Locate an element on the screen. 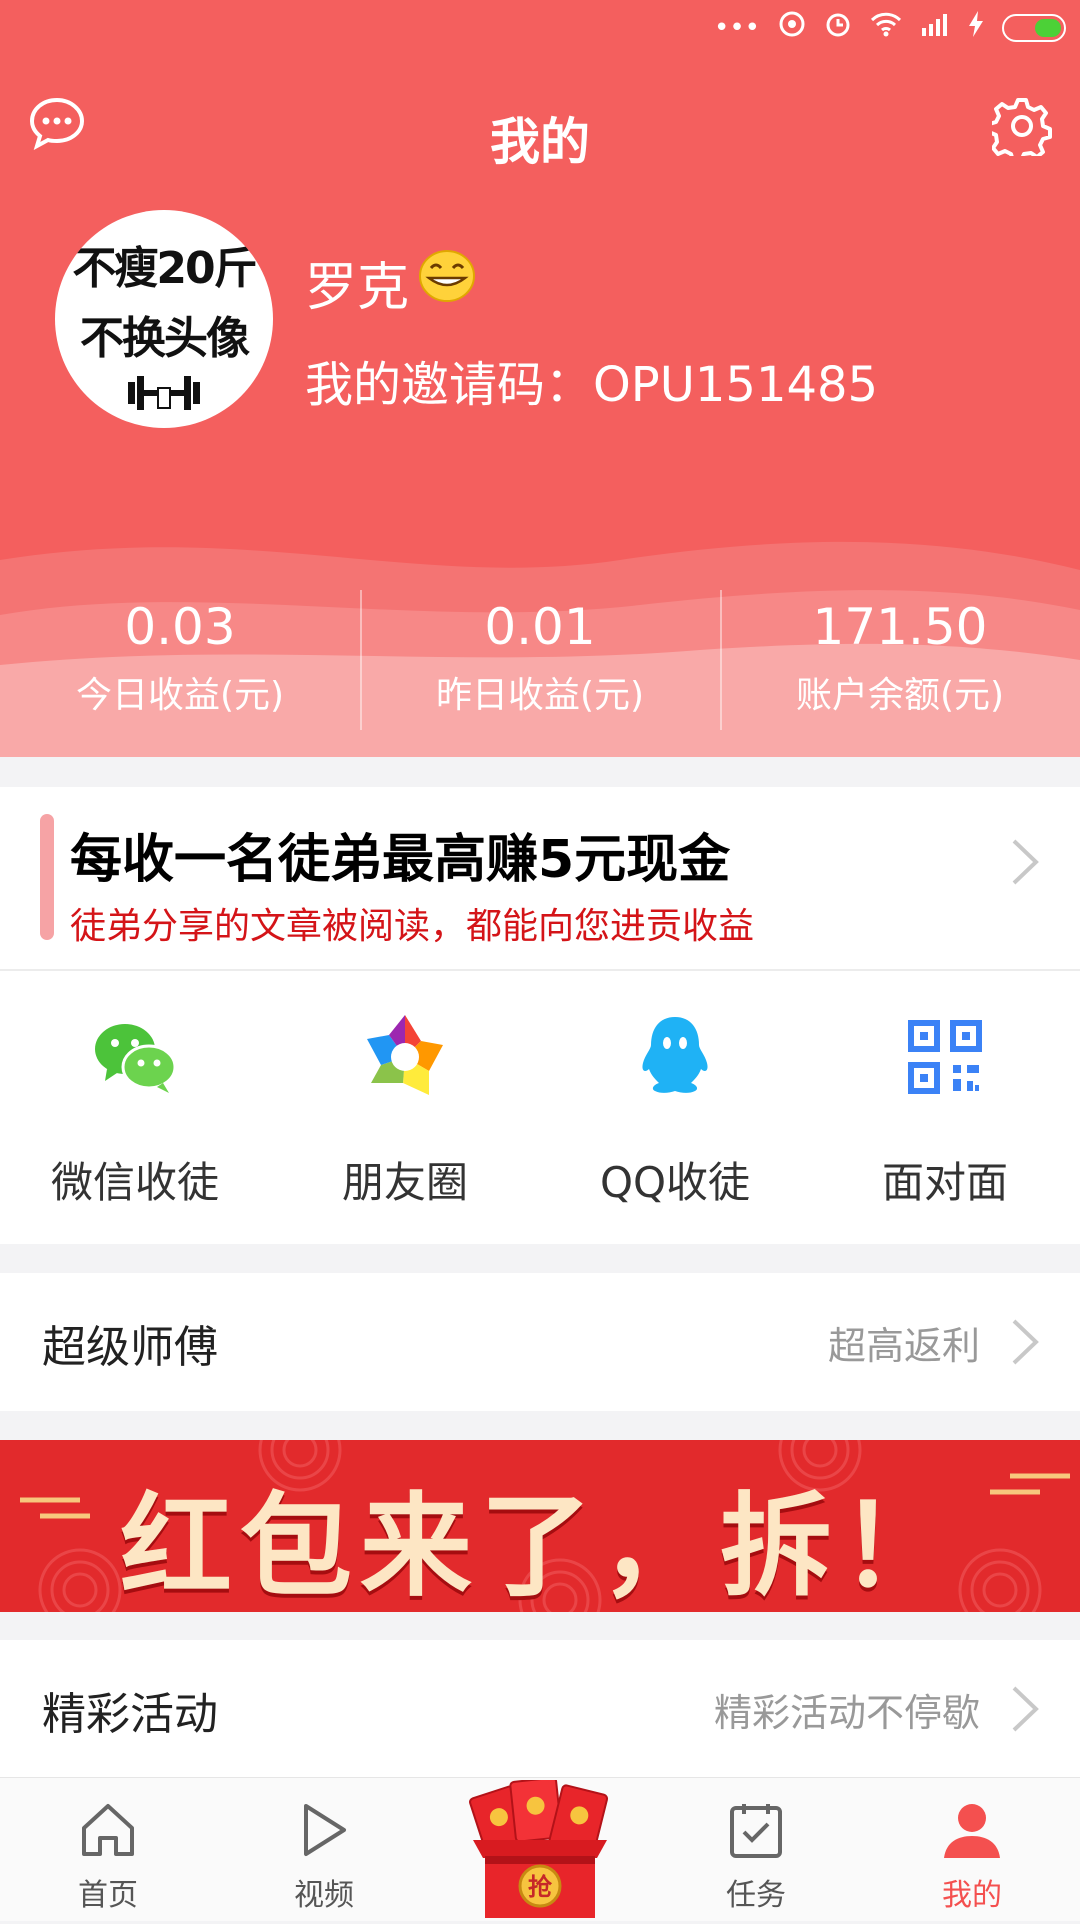 The image size is (1080, 1924). tab-tasks: 任务 is located at coordinates (756, 1849).